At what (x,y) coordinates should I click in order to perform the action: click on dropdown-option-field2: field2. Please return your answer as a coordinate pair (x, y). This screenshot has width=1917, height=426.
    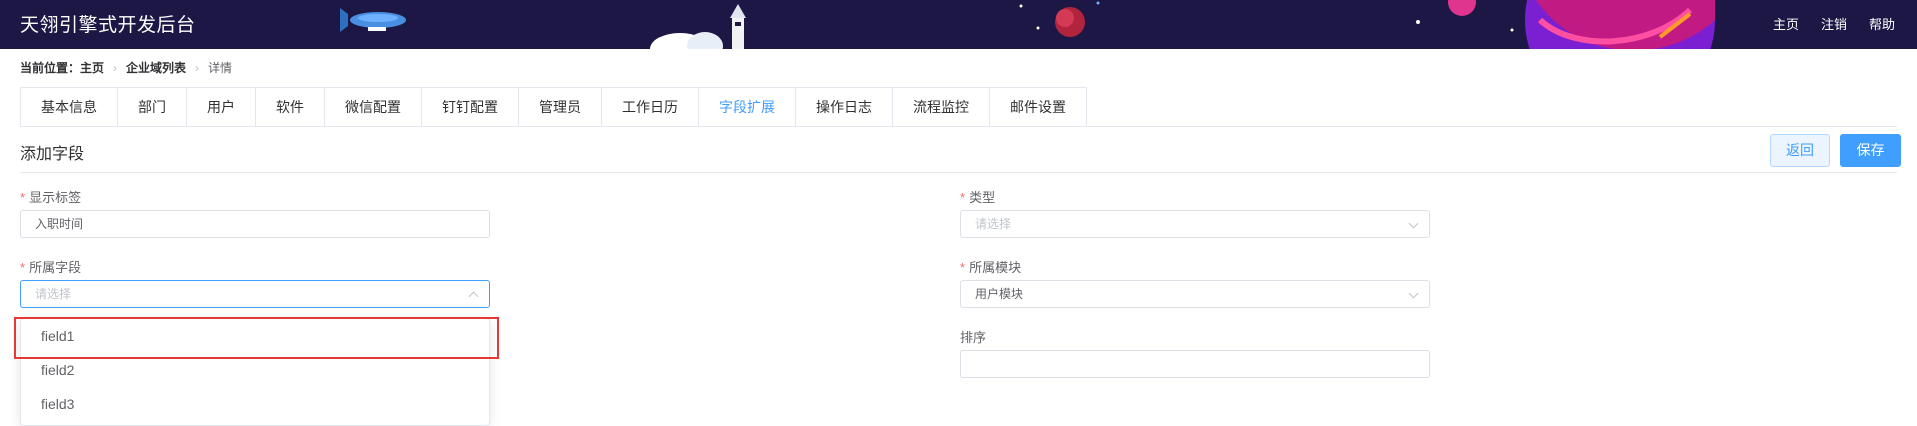
    Looking at the image, I should click on (255, 370).